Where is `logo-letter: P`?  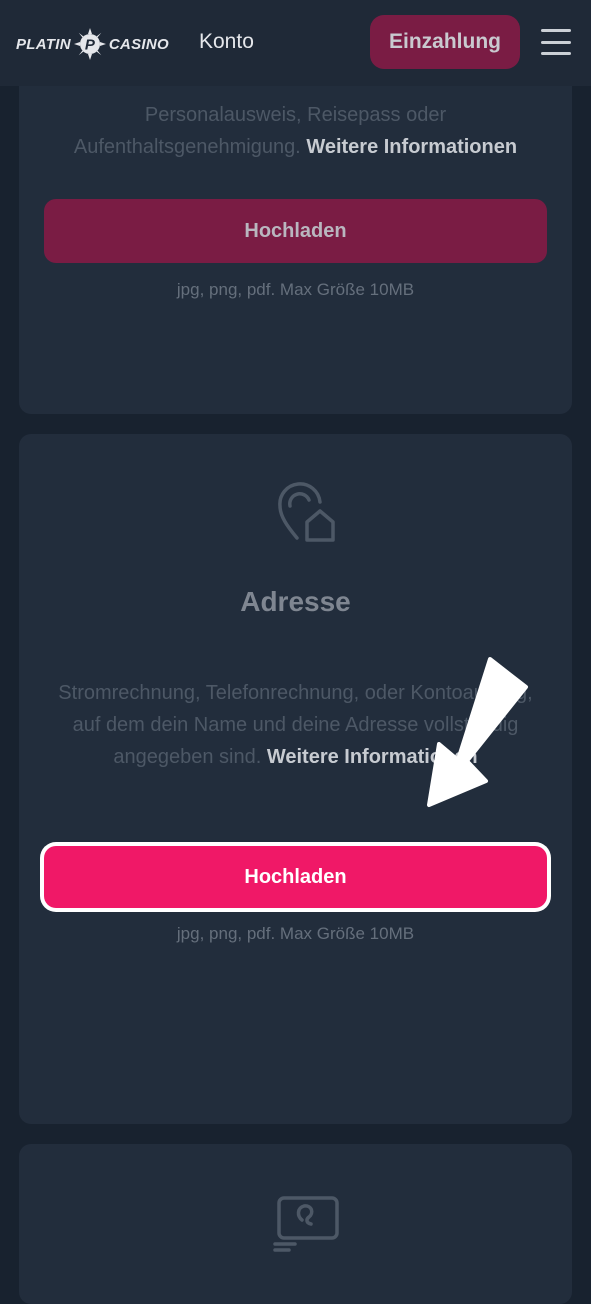
logo-letter: P is located at coordinates (90, 45).